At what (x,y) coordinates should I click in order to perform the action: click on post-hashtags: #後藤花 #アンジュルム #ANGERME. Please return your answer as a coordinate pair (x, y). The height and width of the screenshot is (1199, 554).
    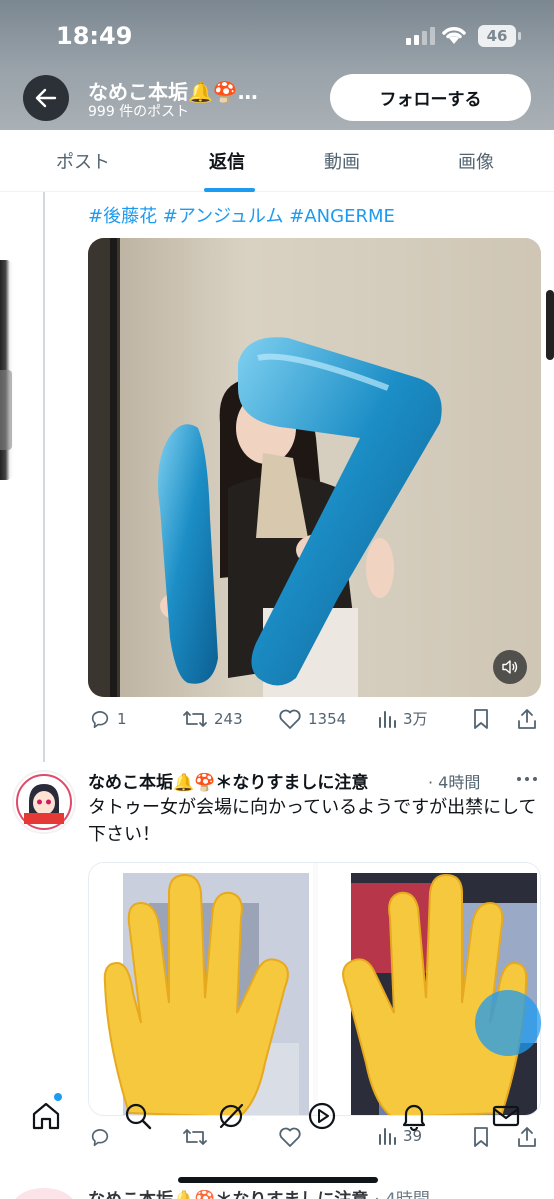
    Looking at the image, I should click on (241, 215).